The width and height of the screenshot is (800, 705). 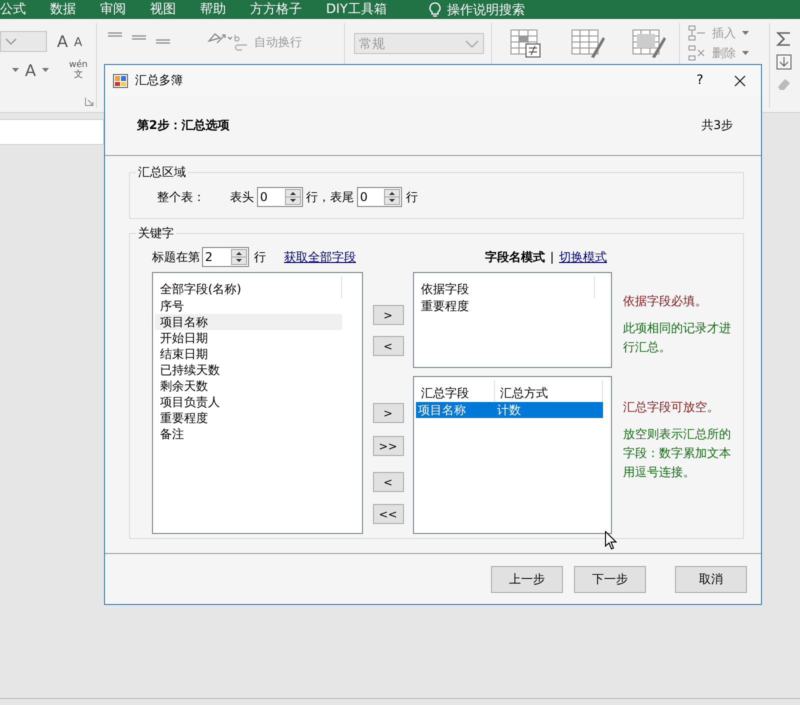 I want to click on table-format-icon, so click(x=588, y=44).